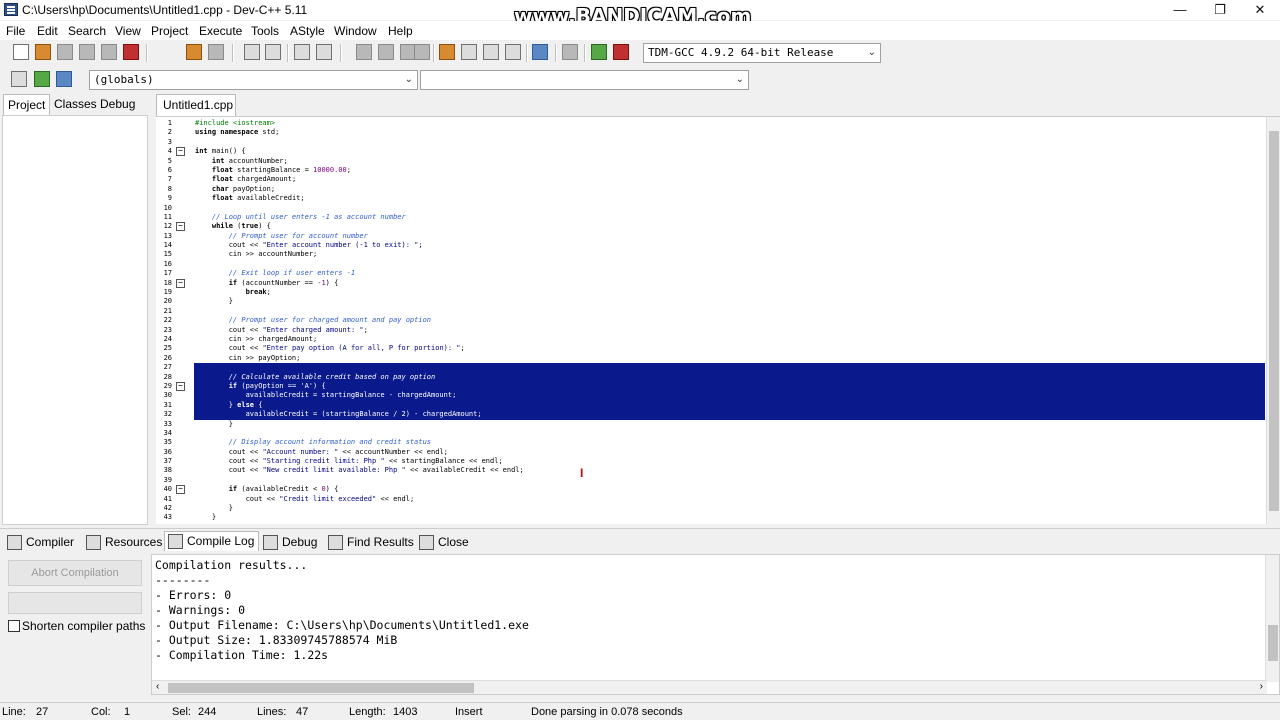 The image size is (1280, 720). I want to click on save-all-icon, so click(87, 52).